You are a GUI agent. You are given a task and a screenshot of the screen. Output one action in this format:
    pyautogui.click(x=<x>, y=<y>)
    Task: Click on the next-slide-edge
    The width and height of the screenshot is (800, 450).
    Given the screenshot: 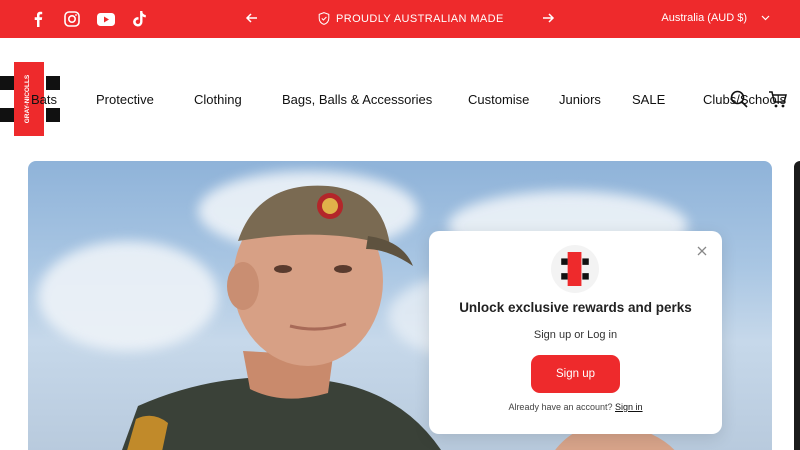 What is the action you would take?
    pyautogui.click(x=797, y=305)
    